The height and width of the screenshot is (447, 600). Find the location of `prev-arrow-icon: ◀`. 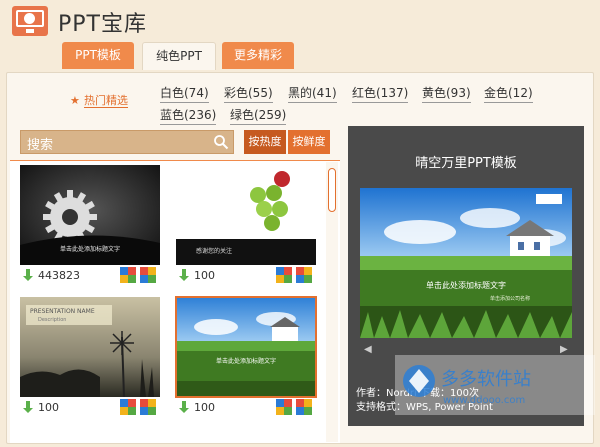

prev-arrow-icon: ◀ is located at coordinates (368, 349).